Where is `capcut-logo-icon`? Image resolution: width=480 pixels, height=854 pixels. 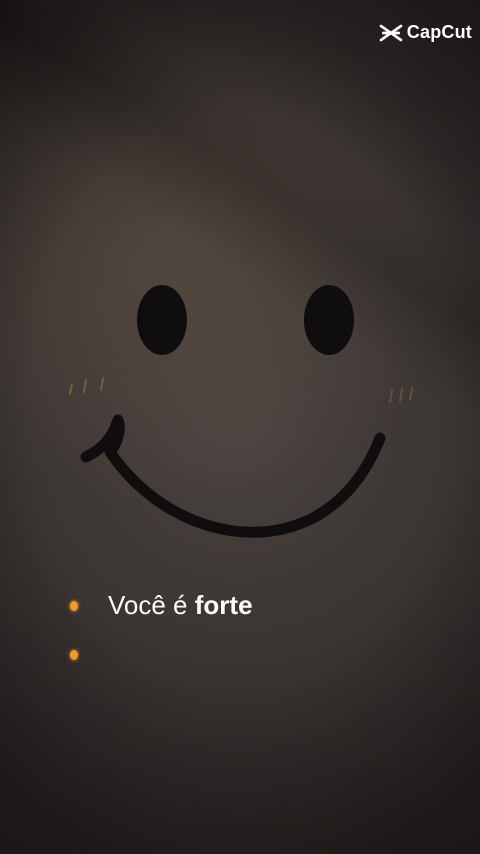
capcut-logo-icon is located at coordinates (391, 33).